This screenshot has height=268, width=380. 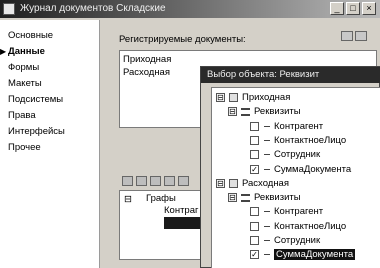 What do you see at coordinates (296, 98) in the screenshot?
I see `tree-row: ⊟ Приходная` at bounding box center [296, 98].